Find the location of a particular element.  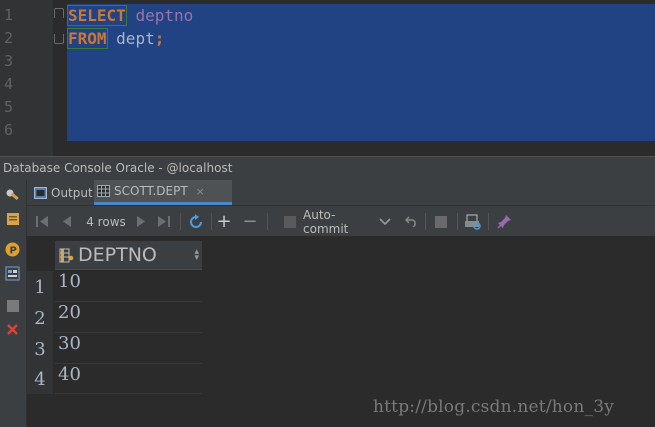

delete-row-button: − is located at coordinates (249, 221).